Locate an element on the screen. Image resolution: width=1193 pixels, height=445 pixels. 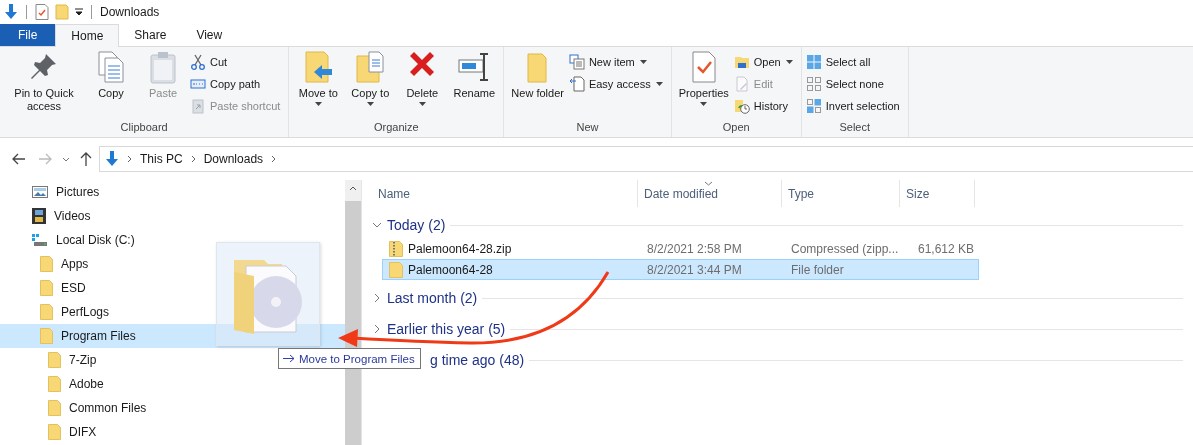
ribbon-button: Select none is located at coordinates (854, 83).